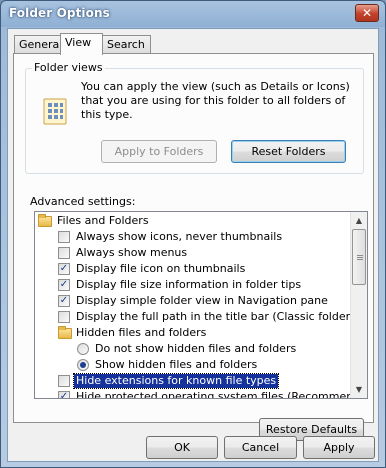 The height and width of the screenshot is (468, 386). I want to click on setting-label-selected: Hide extensions for known file types, so click(176, 381).